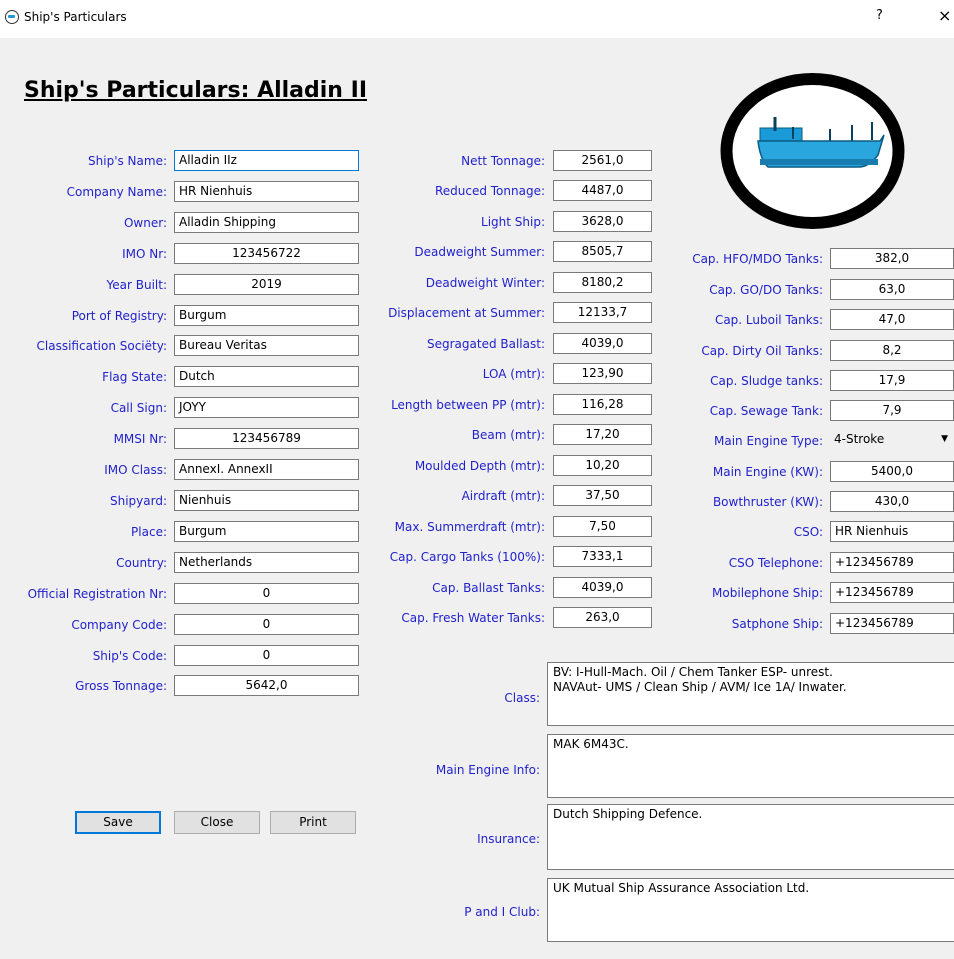 Image resolution: width=954 pixels, height=959 pixels. I want to click on chevron-down-icon: ▼, so click(944, 439).